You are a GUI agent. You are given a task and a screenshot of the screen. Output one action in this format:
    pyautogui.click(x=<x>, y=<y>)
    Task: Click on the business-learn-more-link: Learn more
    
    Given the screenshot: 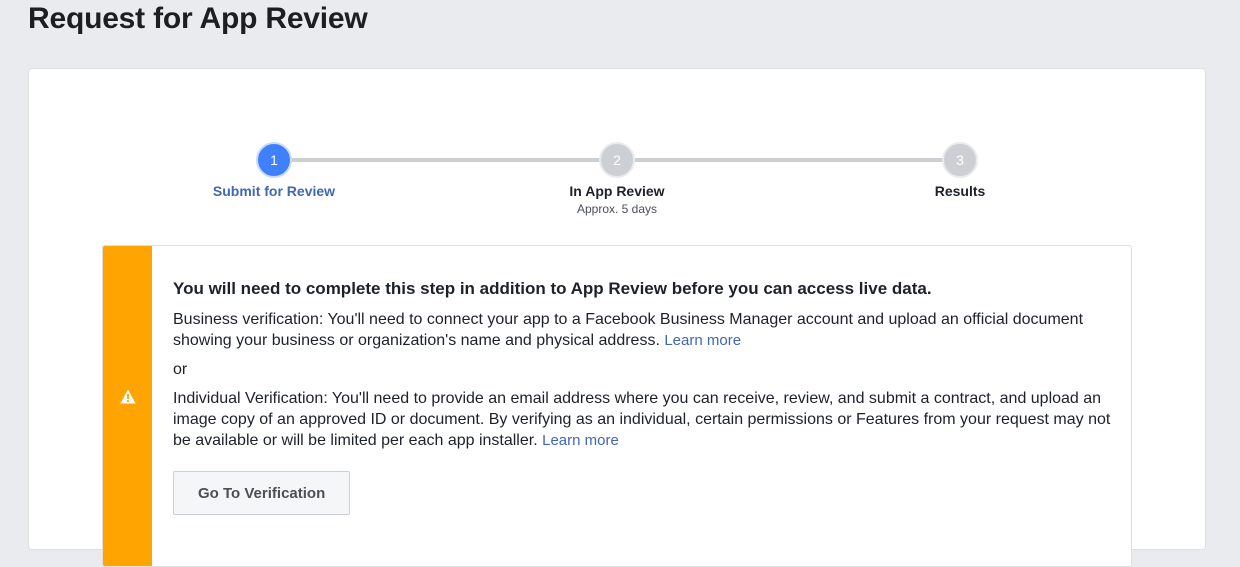 What is the action you would take?
    pyautogui.click(x=702, y=340)
    